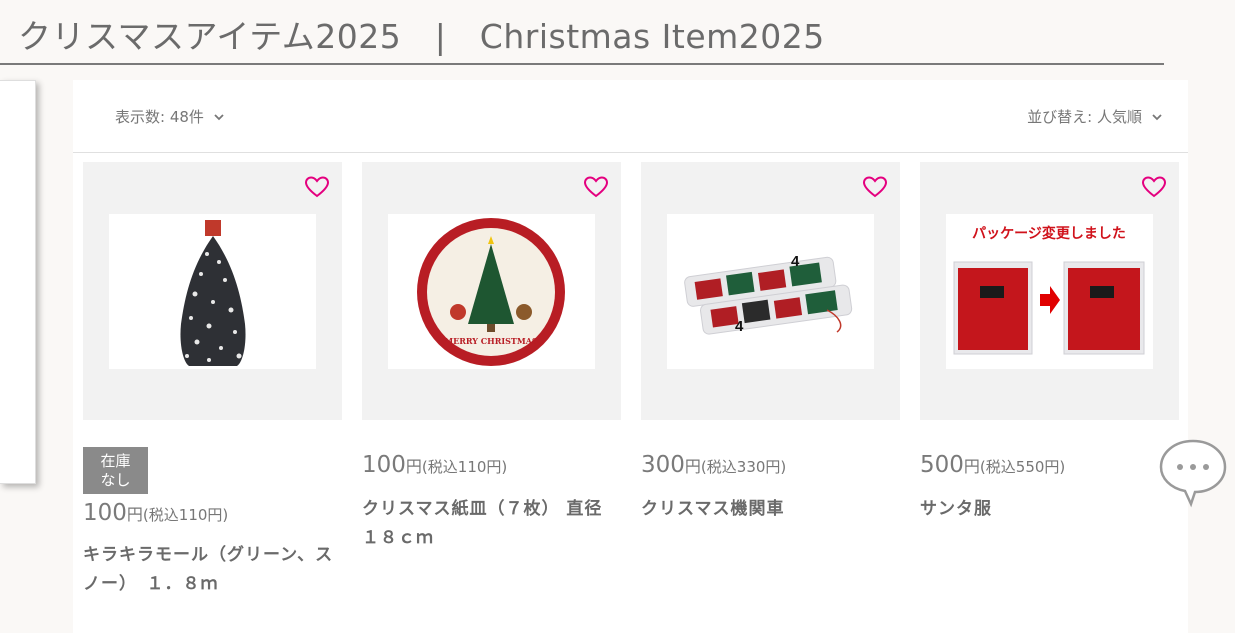 Image resolution: width=1235 pixels, height=633 pixels. I want to click on side-filter-panel, so click(18, 282).